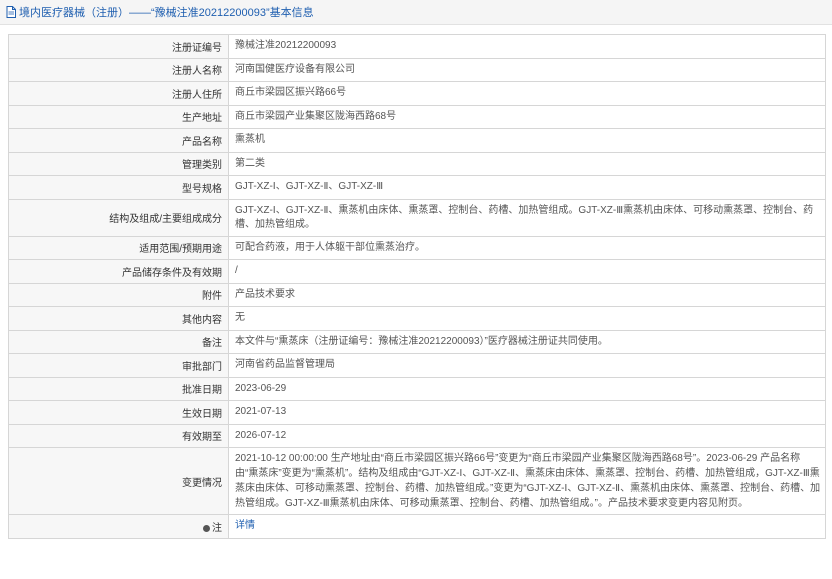  Describe the element at coordinates (527, 46) in the screenshot. I see `row-value: 豫械注准20212200093` at that location.